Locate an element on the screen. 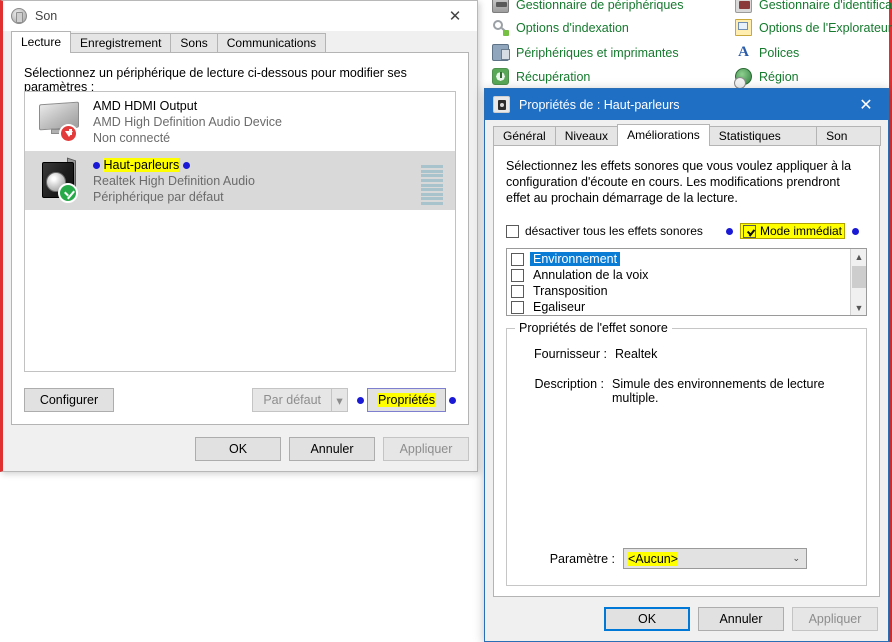  recovery-icon is located at coordinates (500, 76).